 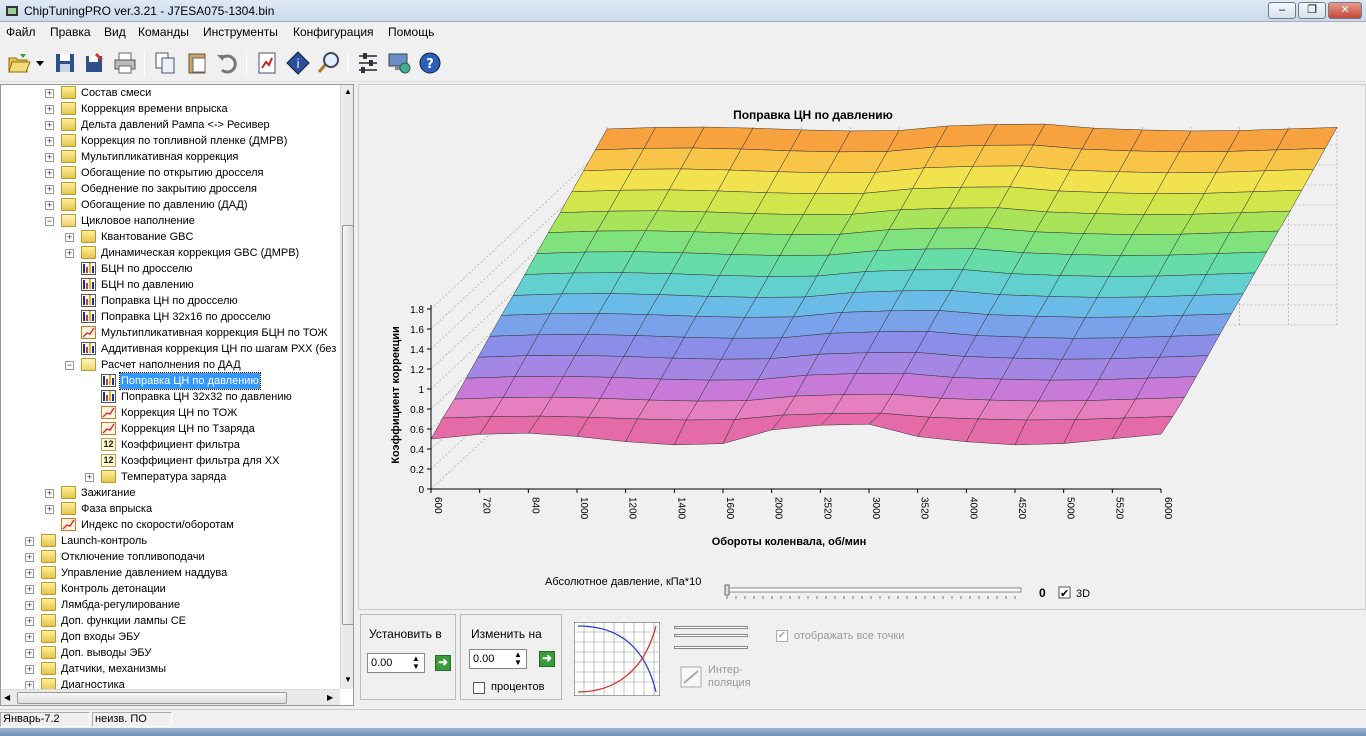 I want to click on tree-item: 12 Коэффициент фильтра, so click(x=170, y=445).